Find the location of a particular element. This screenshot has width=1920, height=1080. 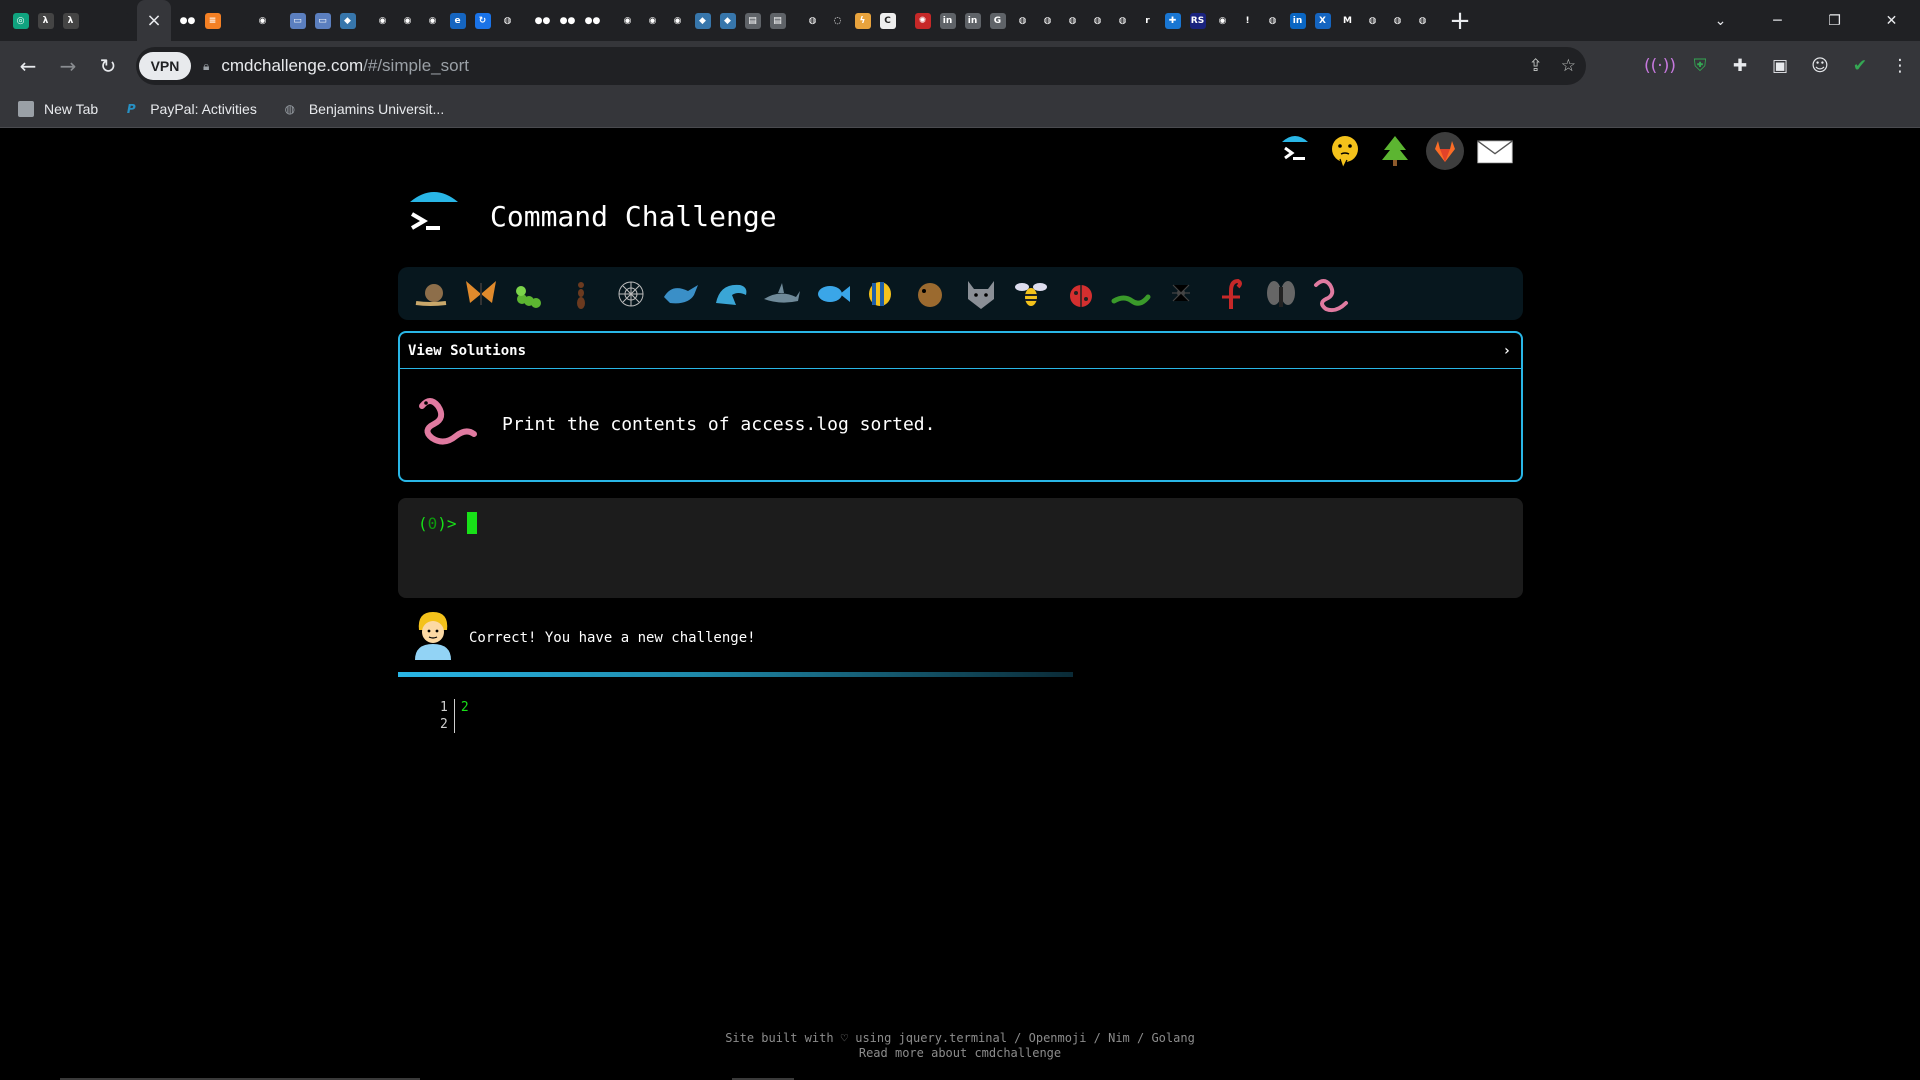

snail-icon is located at coordinates (431, 294).